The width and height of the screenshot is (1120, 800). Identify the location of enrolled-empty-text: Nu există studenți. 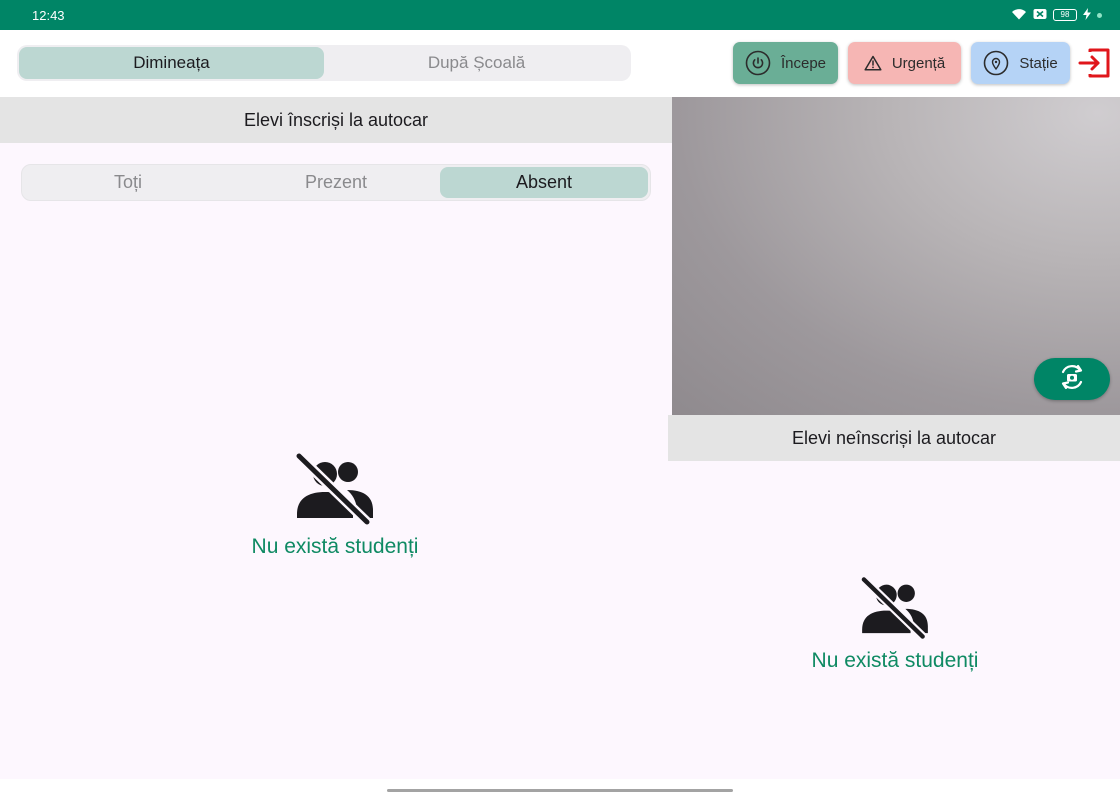
(335, 546).